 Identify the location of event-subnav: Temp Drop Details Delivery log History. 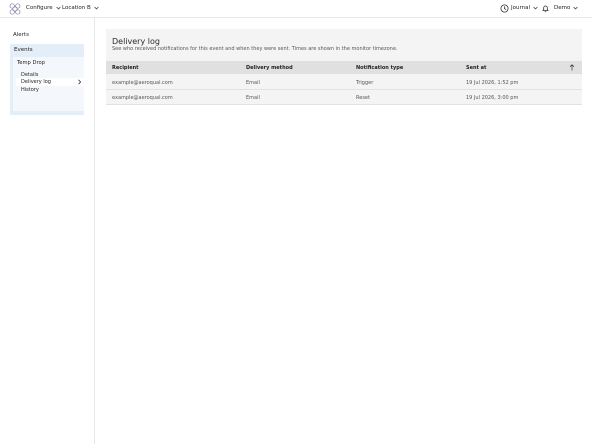
(48, 84).